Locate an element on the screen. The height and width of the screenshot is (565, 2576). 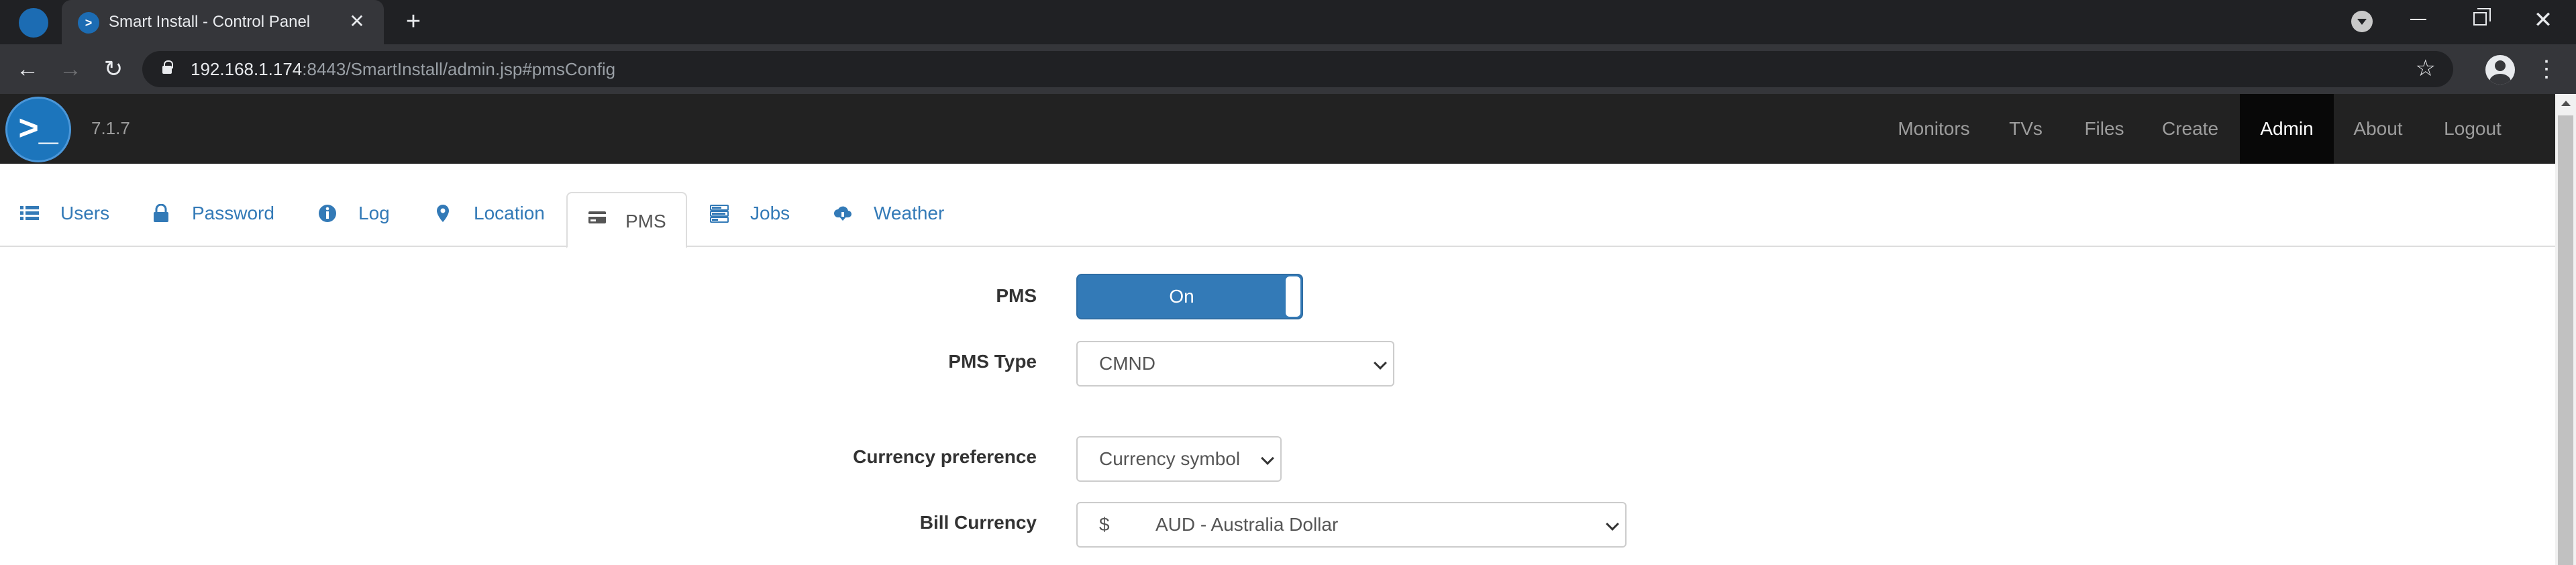
pms-type-value: CMND is located at coordinates (1127, 364).